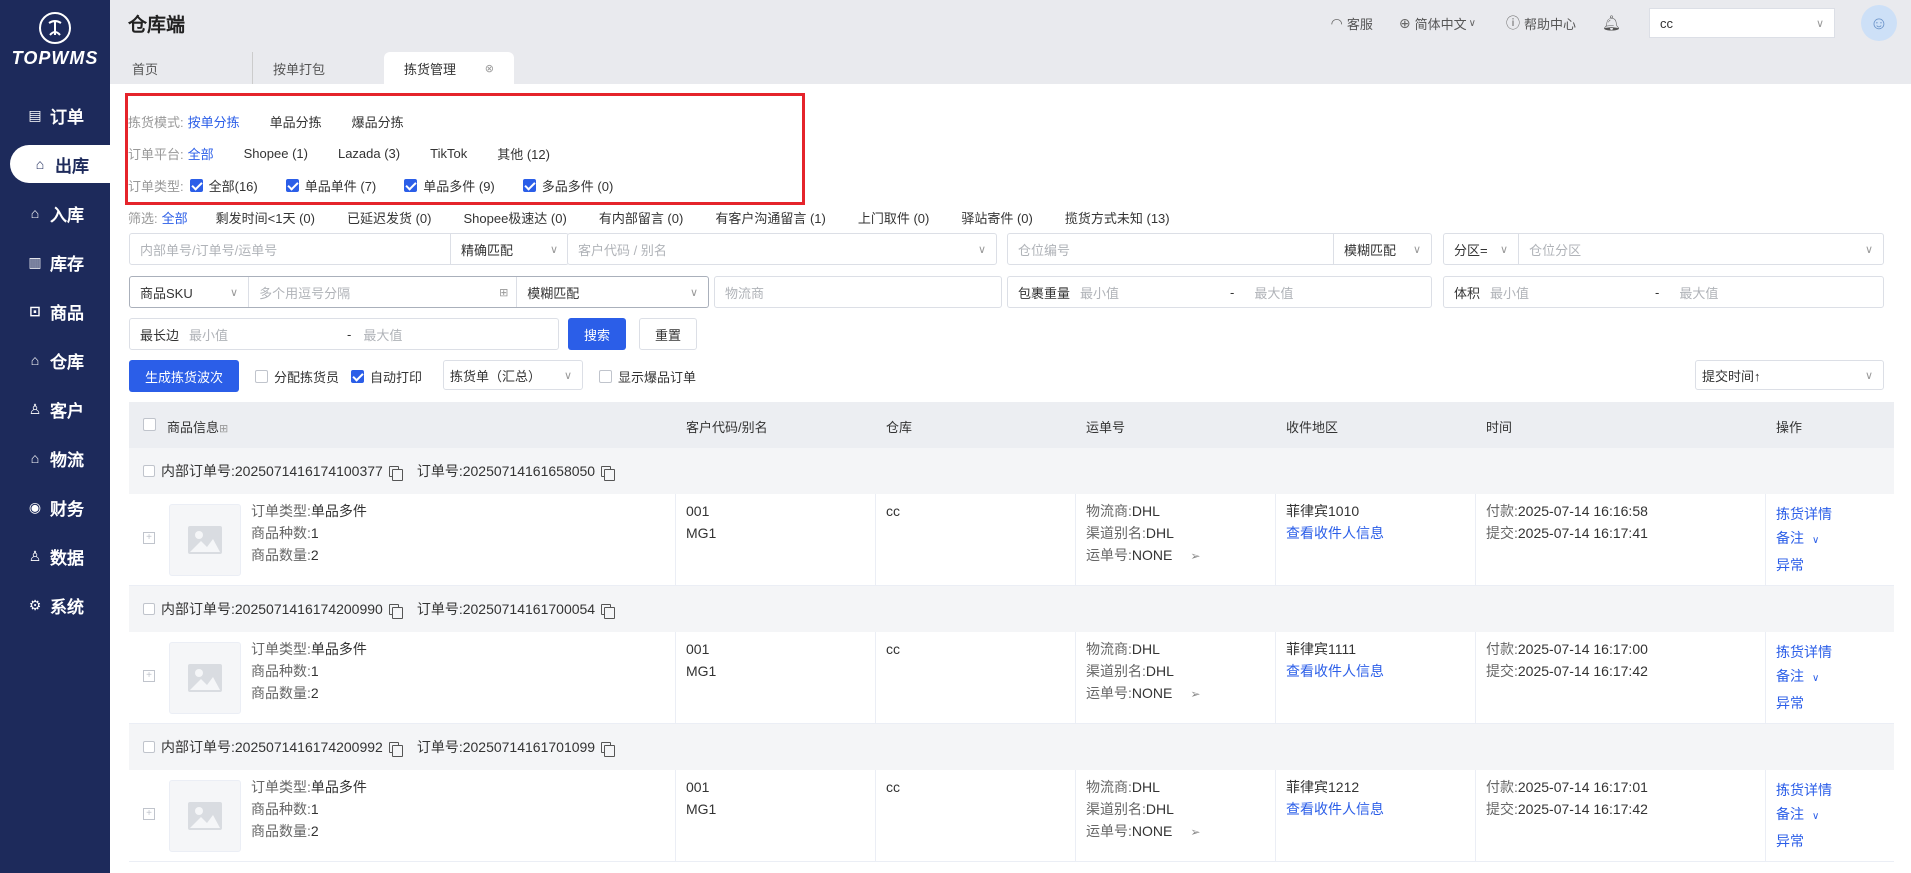 This screenshot has height=873, width=1911. I want to click on sidebar-item-system: ⚙ 系统, so click(55, 605).